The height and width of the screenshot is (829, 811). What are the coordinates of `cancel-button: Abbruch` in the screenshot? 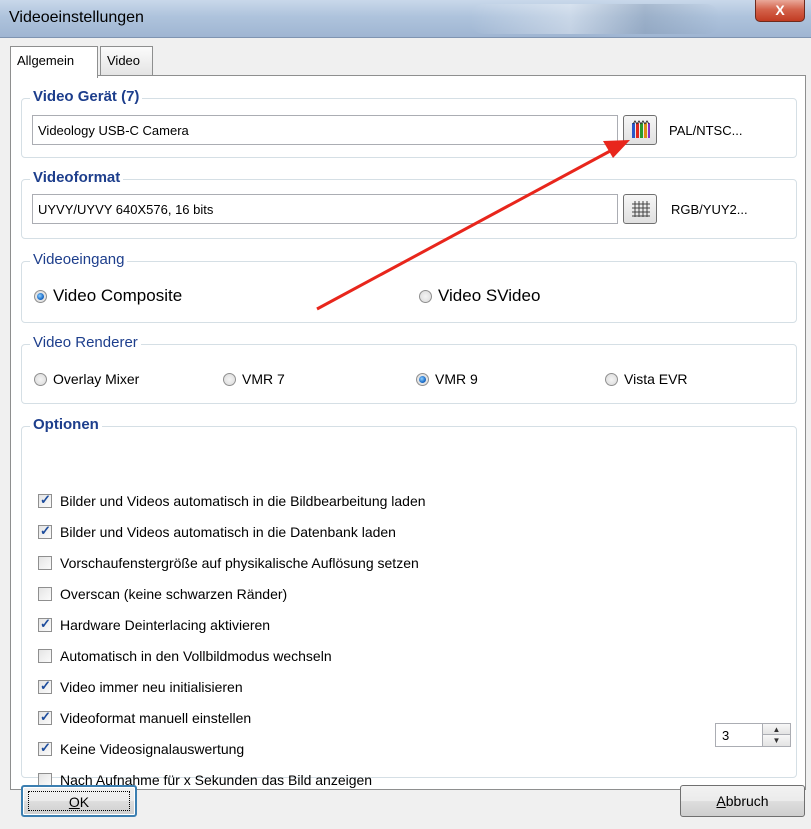 It's located at (742, 801).